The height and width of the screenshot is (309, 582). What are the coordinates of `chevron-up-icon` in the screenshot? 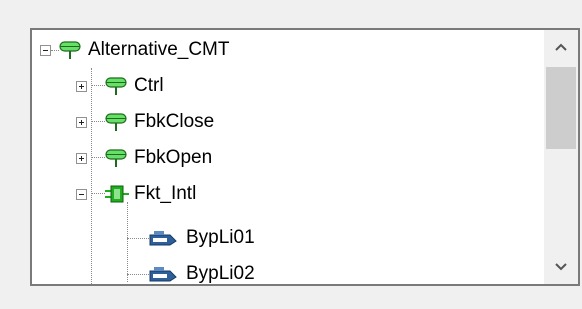 It's located at (561, 47).